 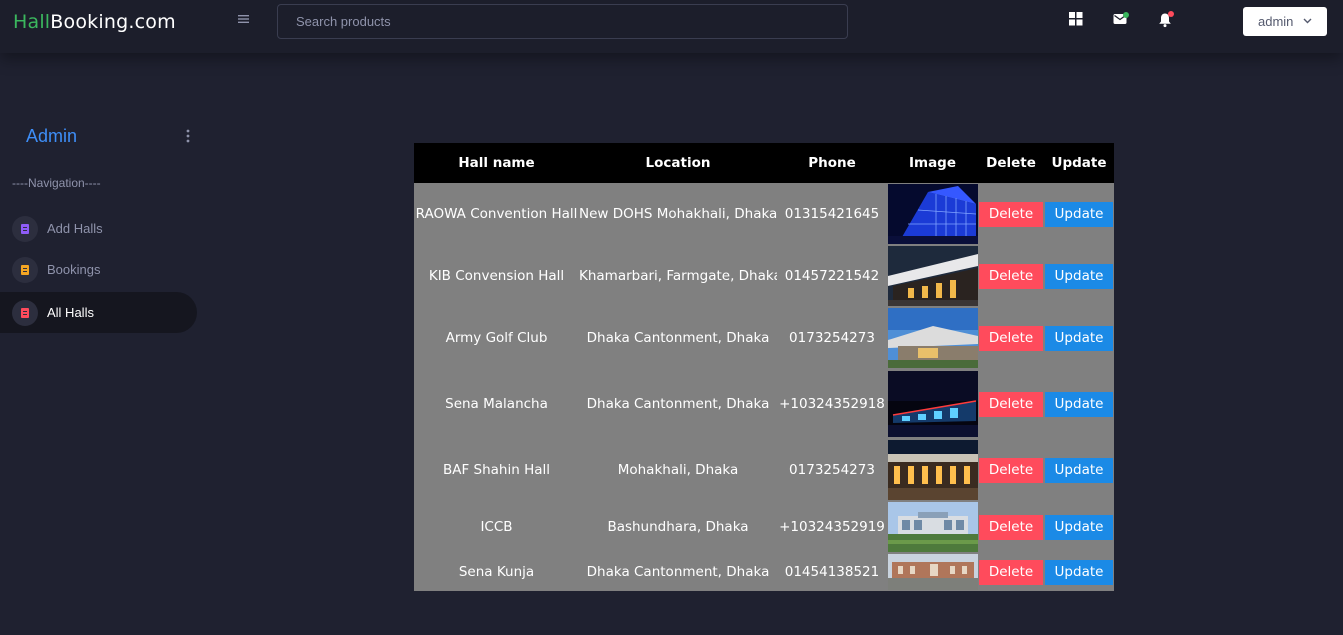 I want to click on mail-notification-dot, so click(x=1126, y=15).